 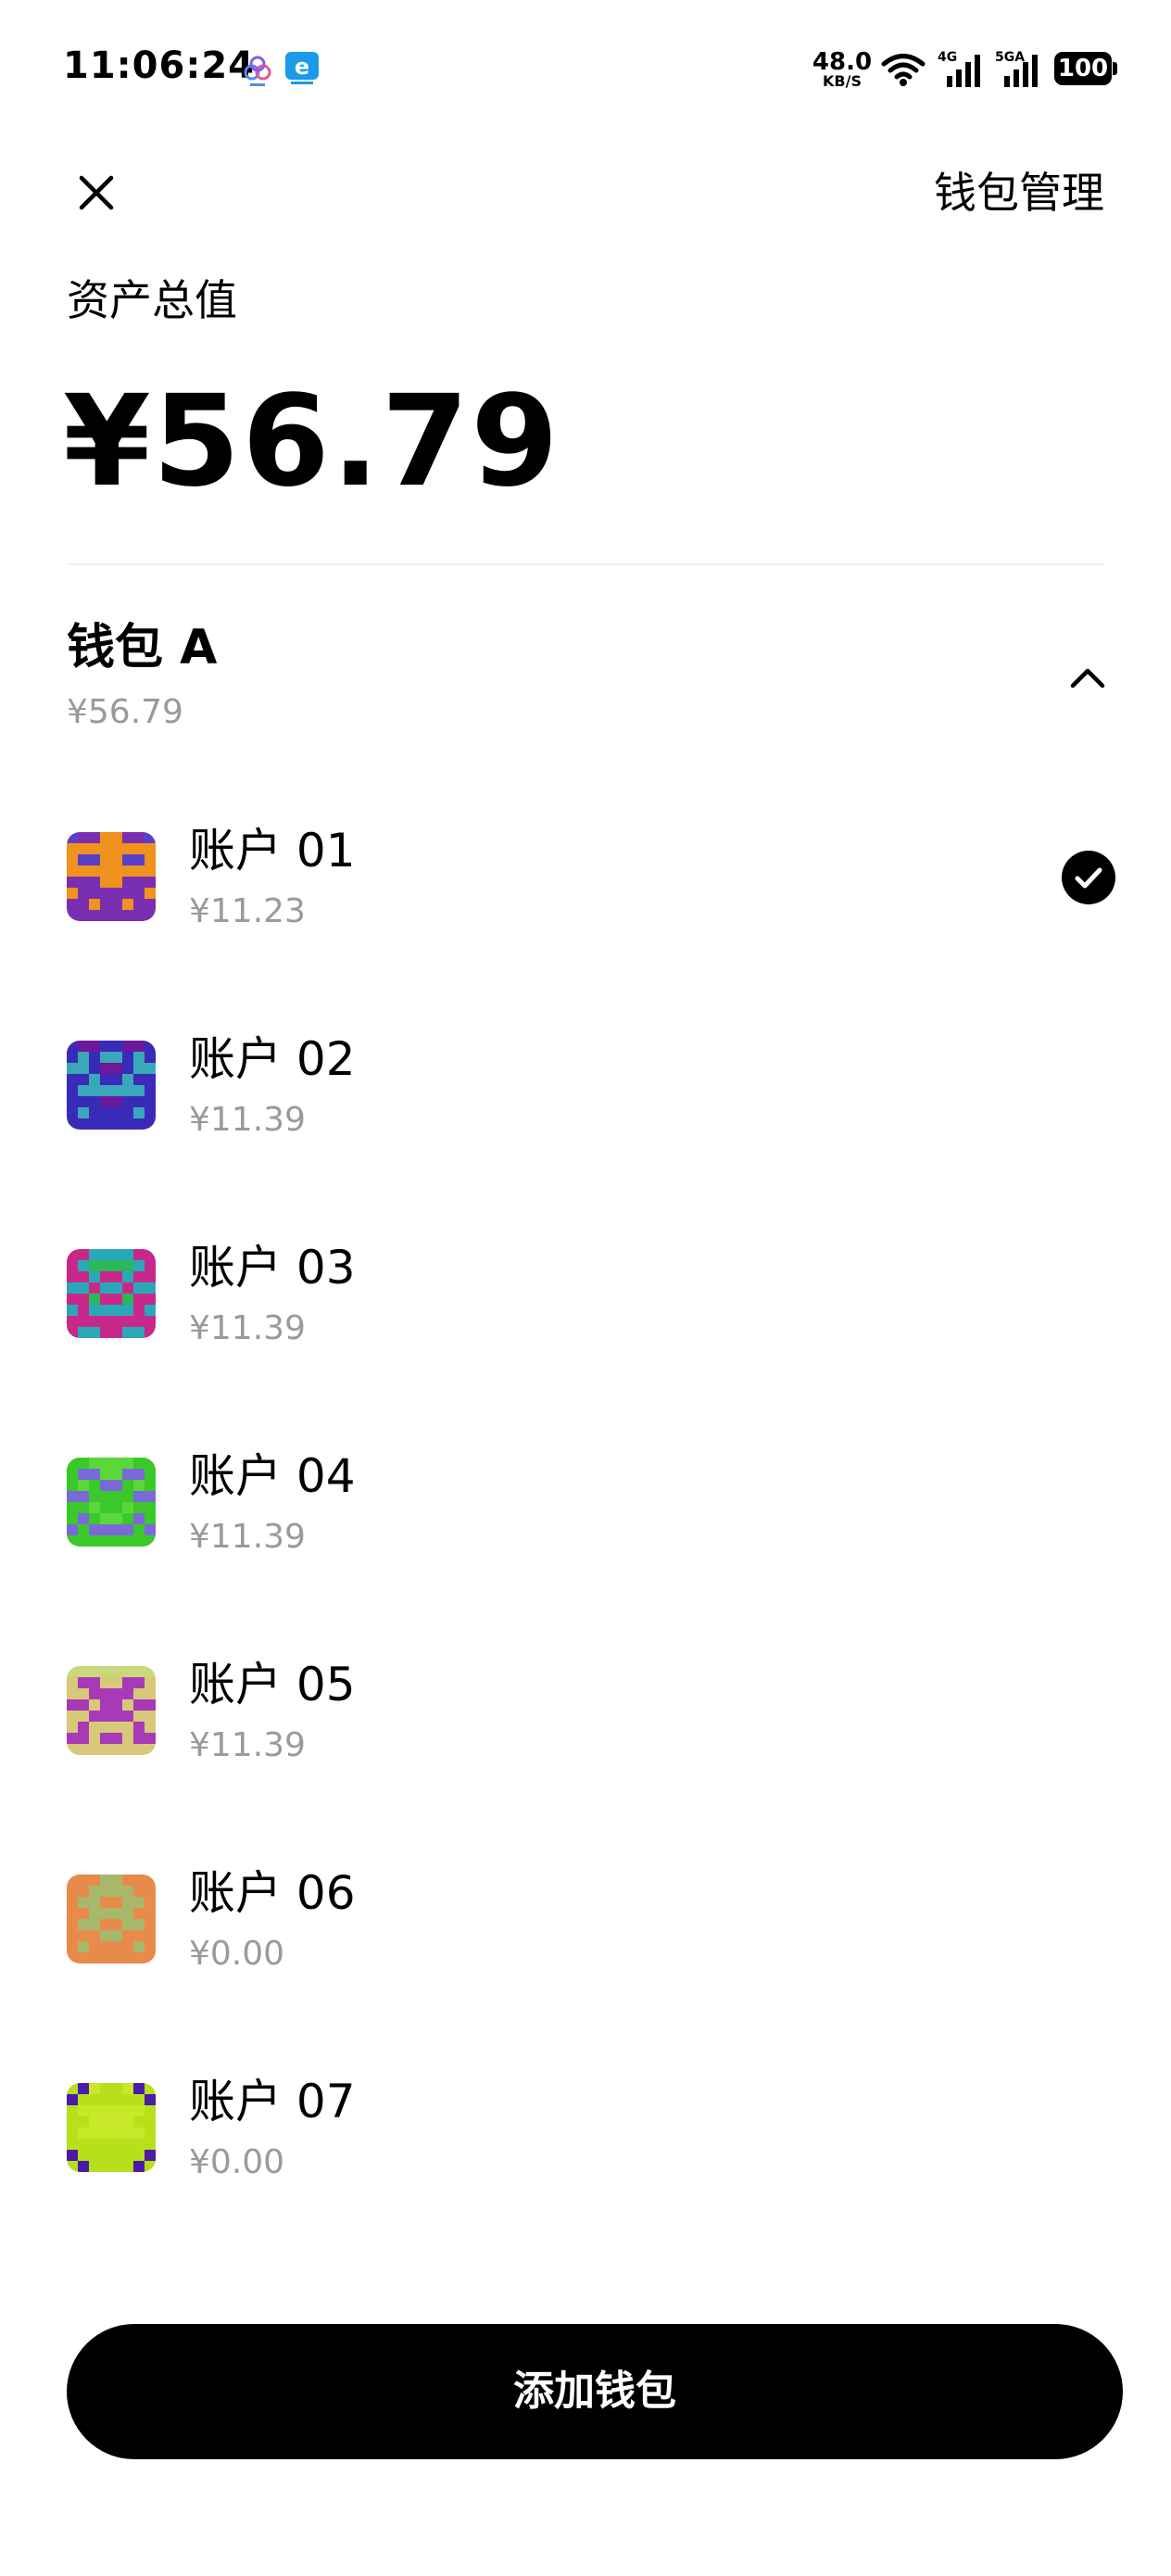 I want to click on close-button, so click(x=97, y=192).